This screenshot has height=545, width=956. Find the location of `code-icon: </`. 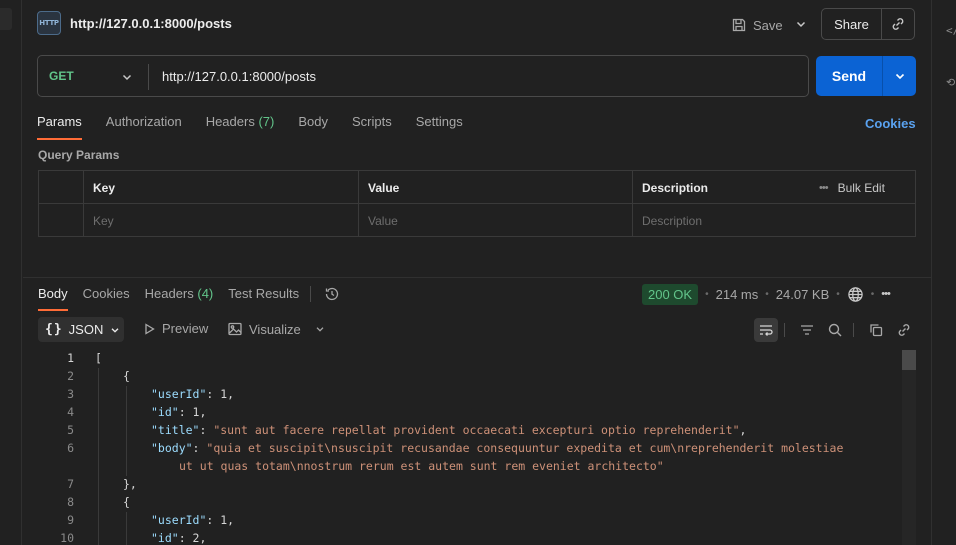

code-icon: </ is located at coordinates (951, 30).